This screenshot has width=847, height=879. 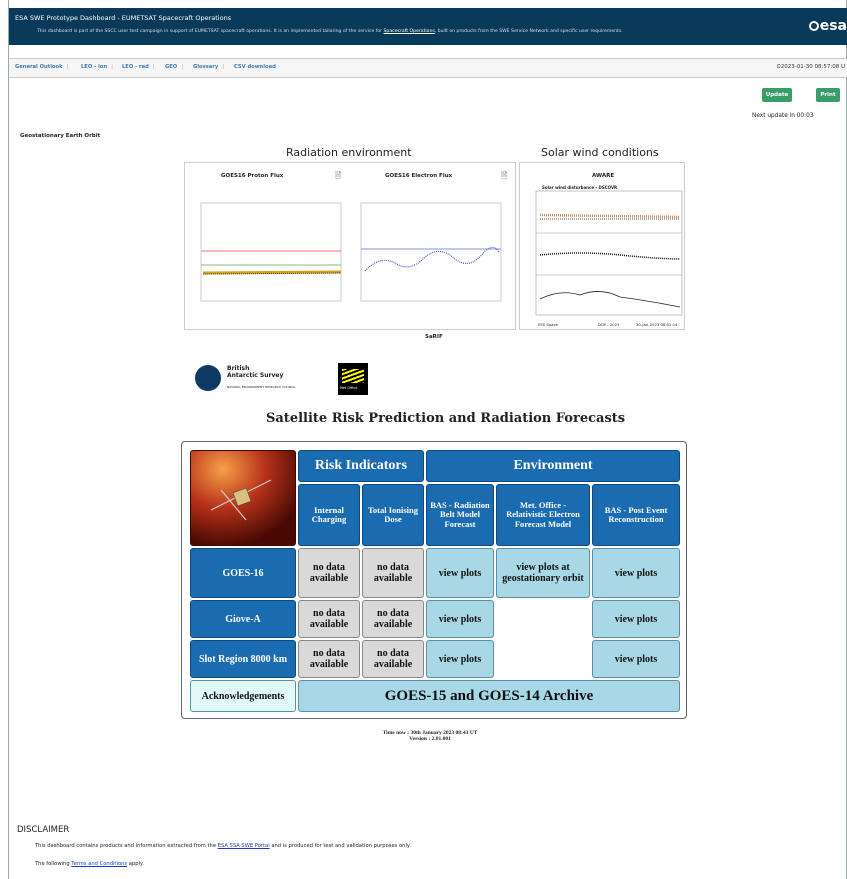 I want to click on goes16-bas-view-plots: view plots, so click(x=460, y=573).